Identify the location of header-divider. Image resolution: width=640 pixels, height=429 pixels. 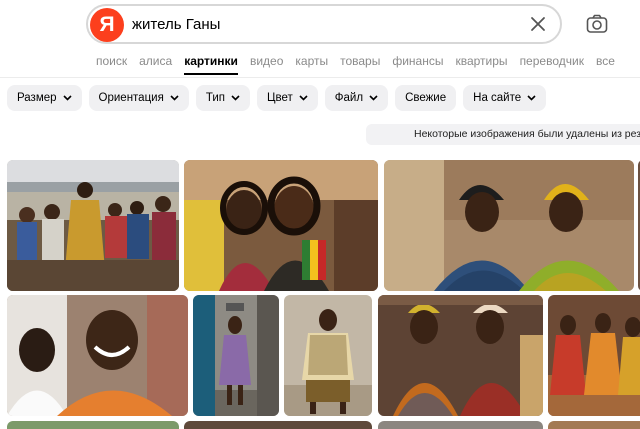
(320, 77).